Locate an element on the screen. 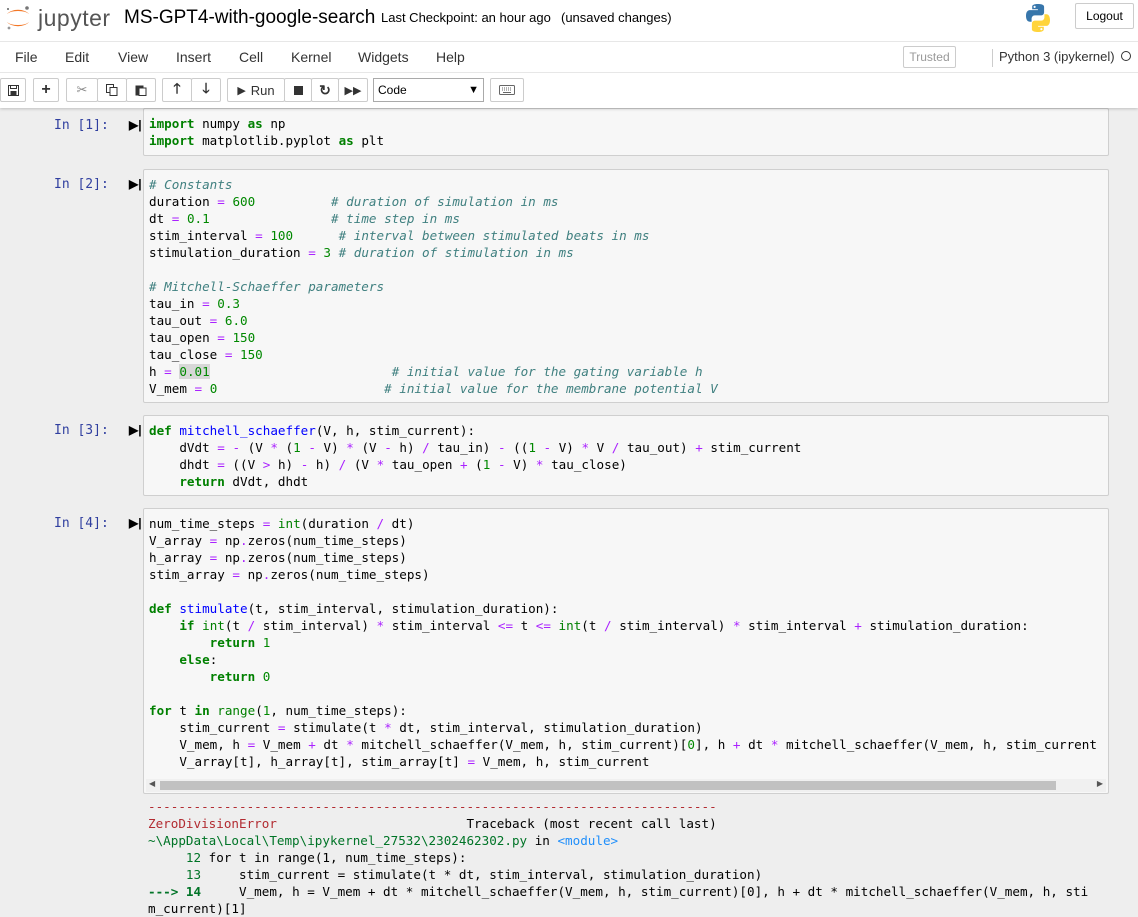 This screenshot has width=1138, height=917. traceback-line-num: ---> 14 is located at coordinates (178, 891).